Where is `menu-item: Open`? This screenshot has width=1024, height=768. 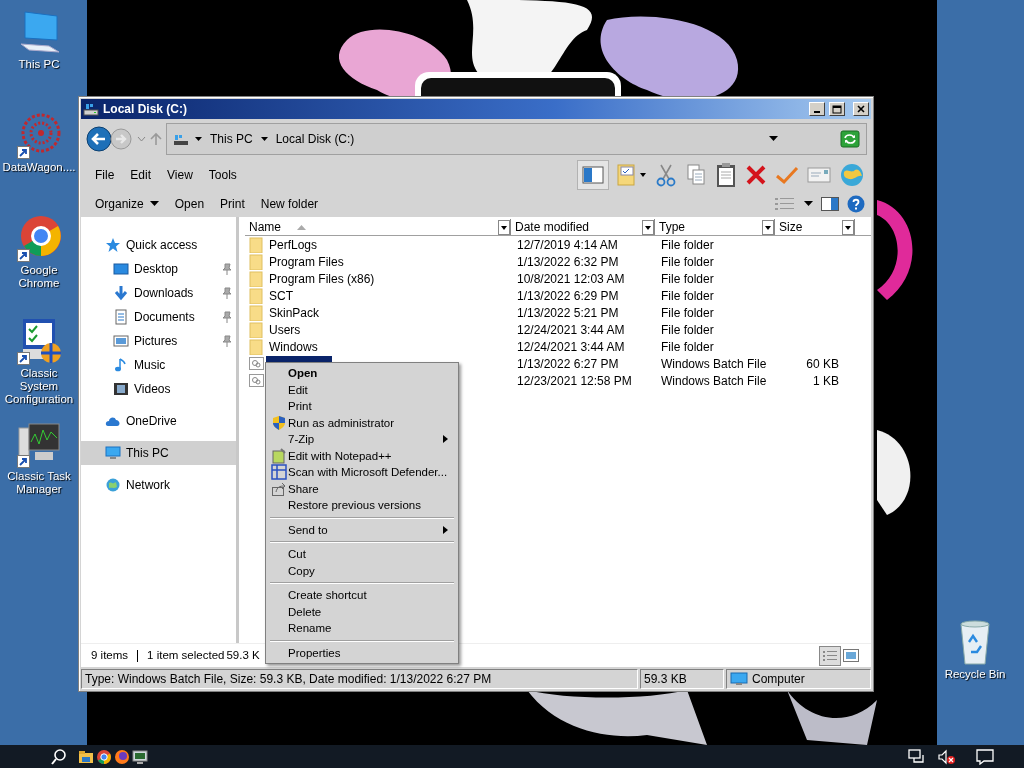
menu-item: Open is located at coordinates (362, 373).